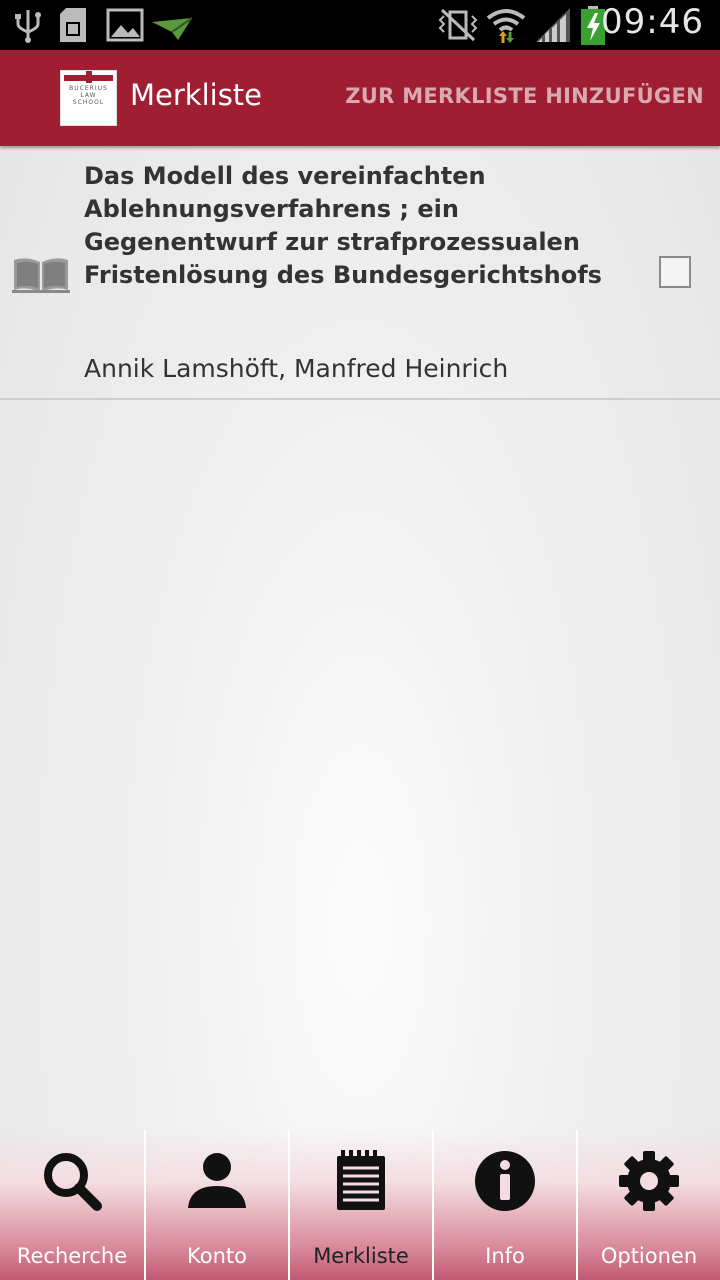 Image resolution: width=720 pixels, height=1280 pixels. I want to click on bottom-tab-bar: Recherche Konto Merkliste Info Optionen, so click(360, 1205).